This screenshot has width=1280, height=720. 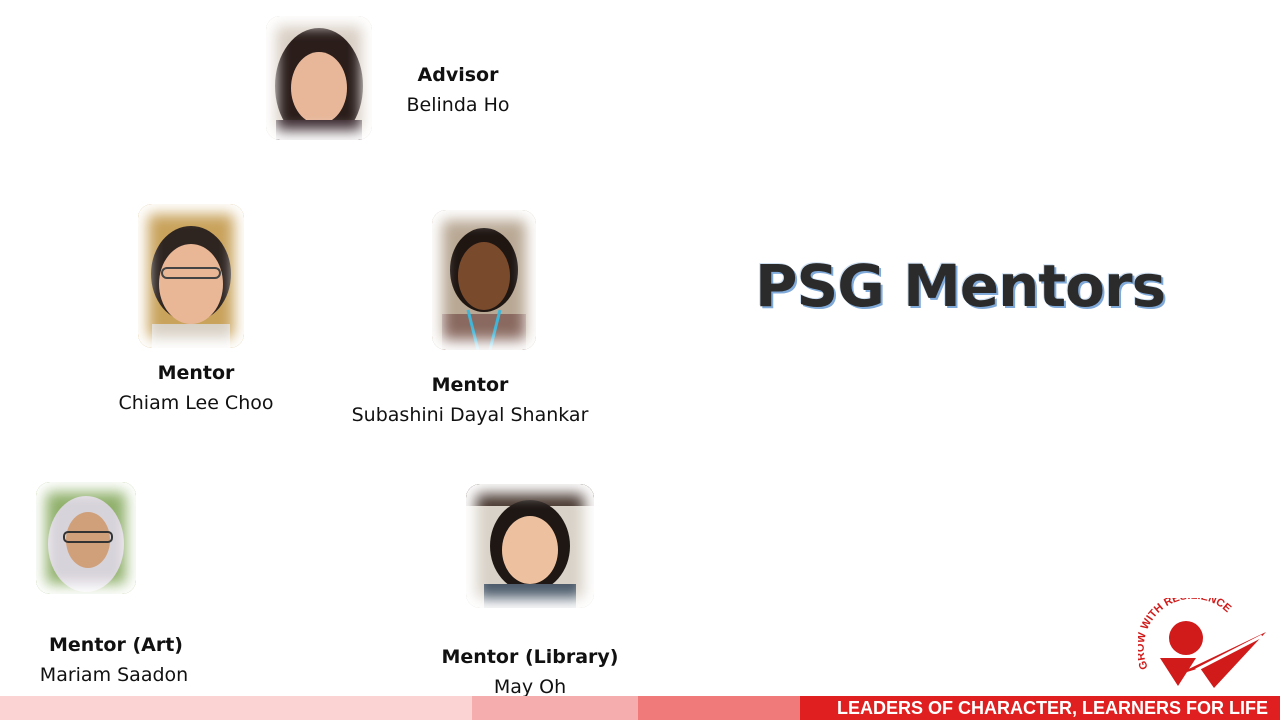 I want to click on advisor-role: Advisor, so click(x=458, y=75).